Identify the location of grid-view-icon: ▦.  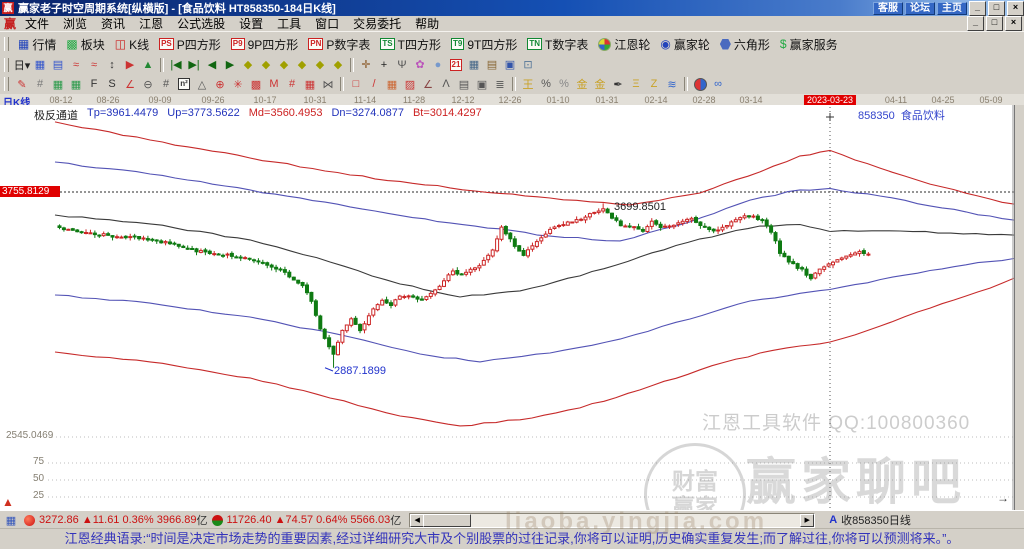
(11, 520).